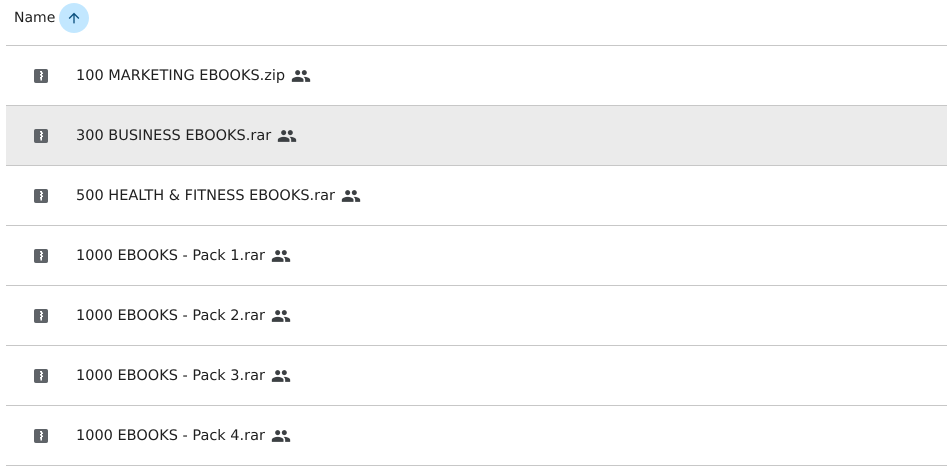 The image size is (947, 475). Describe the element at coordinates (170, 436) in the screenshot. I see `file-name: 1000 EBOOKS - Pack 4.rar` at that location.